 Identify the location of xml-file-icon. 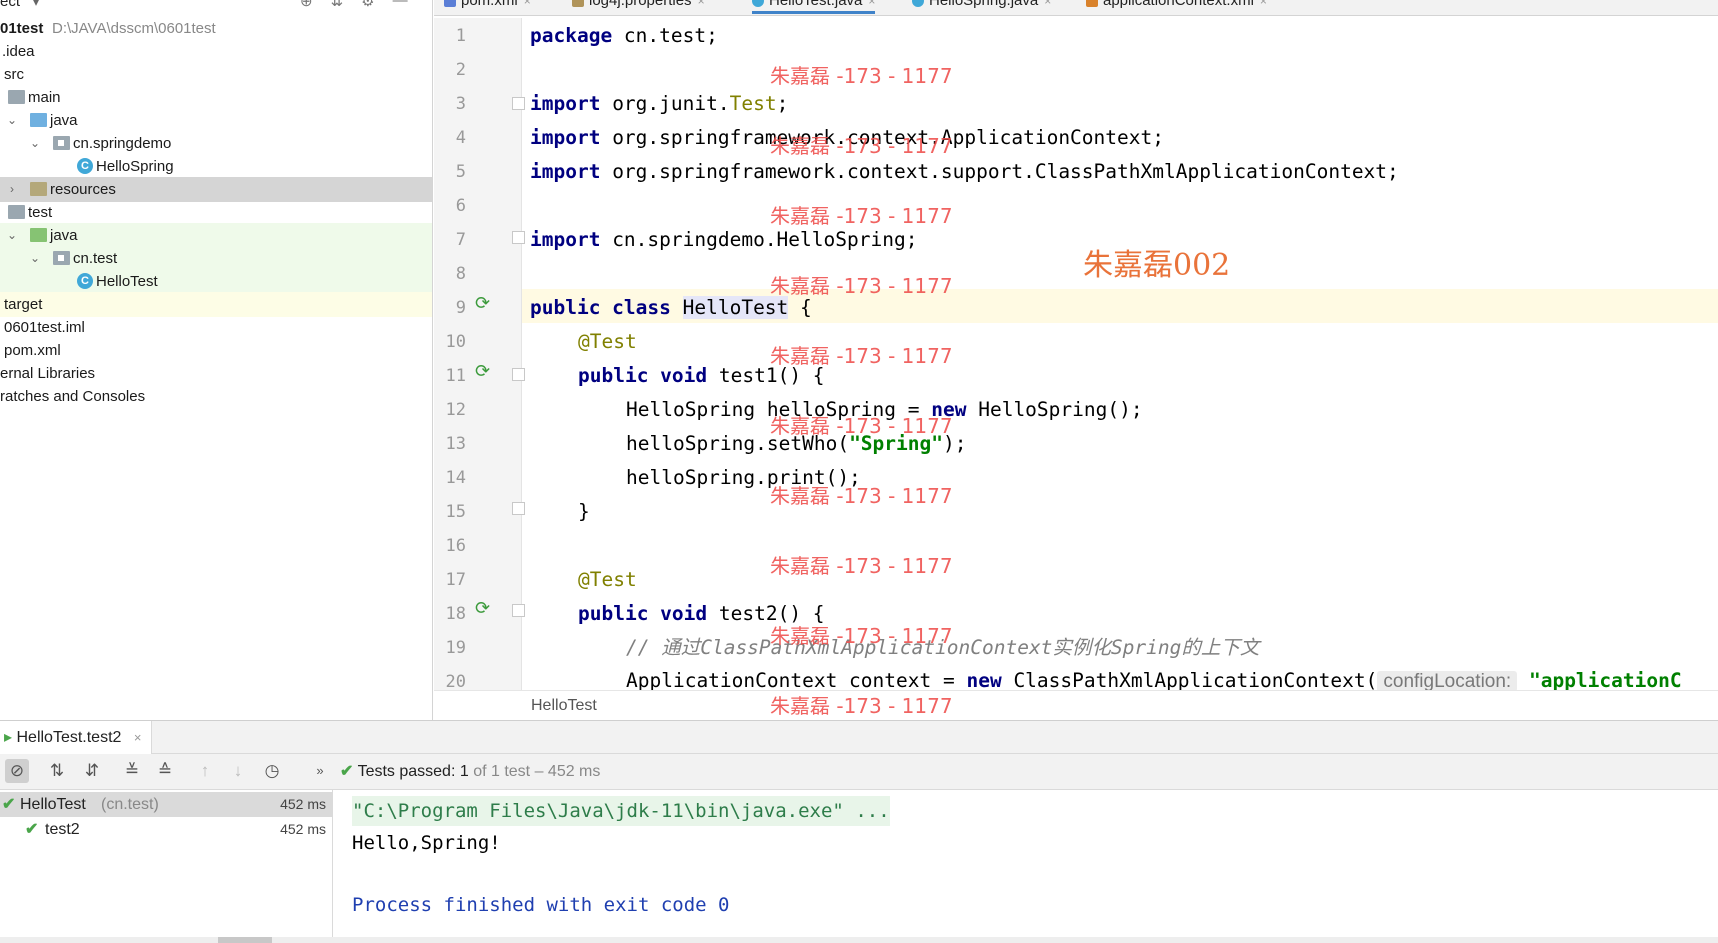
(1092, 4).